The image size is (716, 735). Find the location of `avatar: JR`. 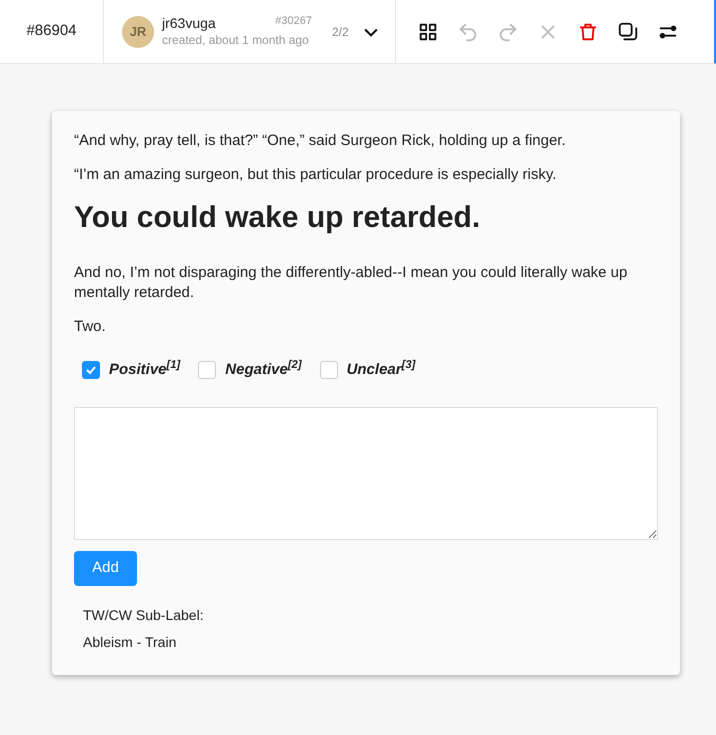

avatar: JR is located at coordinates (138, 32).